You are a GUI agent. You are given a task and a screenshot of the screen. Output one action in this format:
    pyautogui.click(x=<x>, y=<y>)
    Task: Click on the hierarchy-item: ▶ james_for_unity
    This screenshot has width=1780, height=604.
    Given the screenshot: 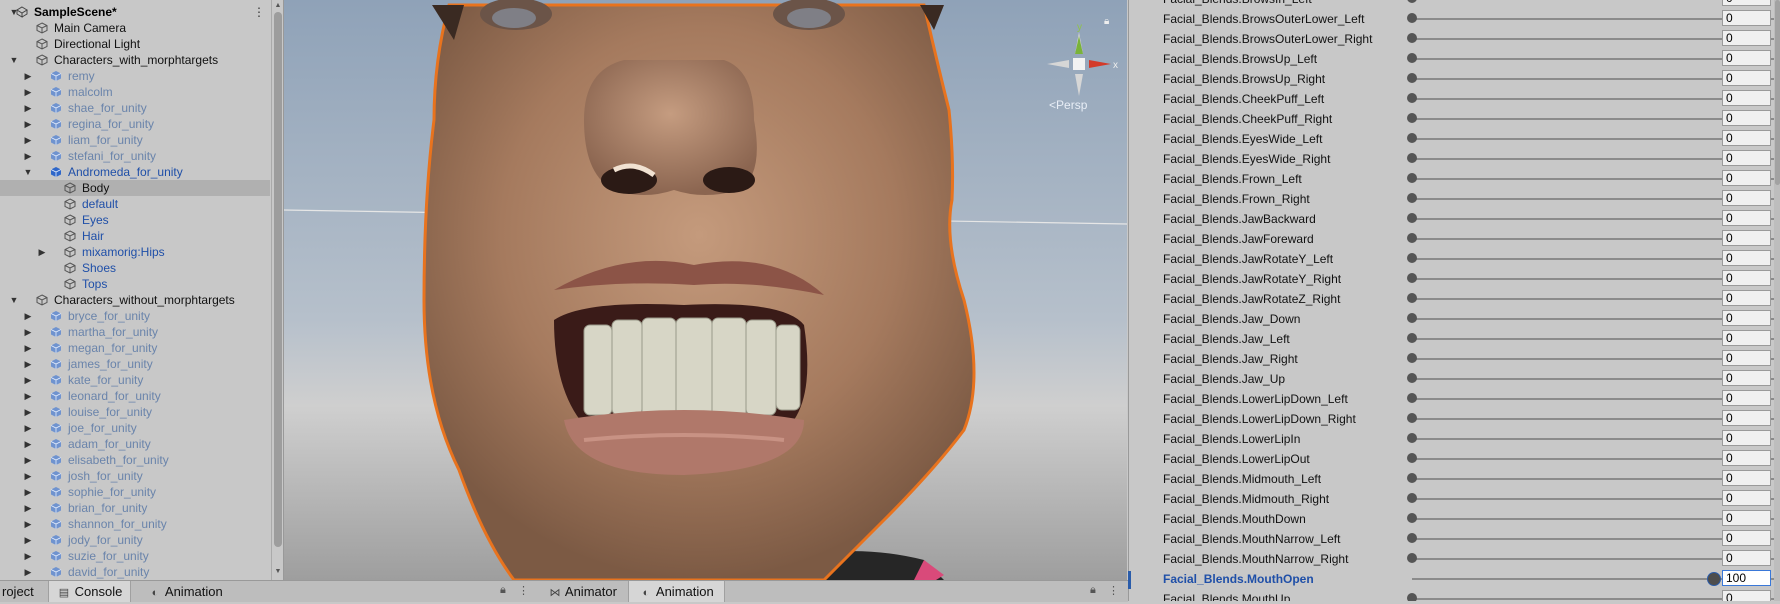 What is the action you would take?
    pyautogui.click(x=135, y=364)
    